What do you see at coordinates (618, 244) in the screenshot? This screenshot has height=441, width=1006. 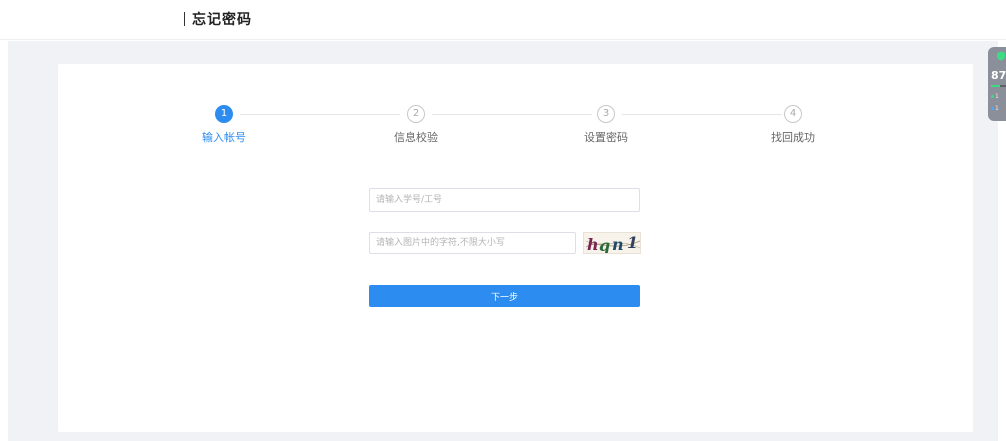 I see `svg-text: n` at bounding box center [618, 244].